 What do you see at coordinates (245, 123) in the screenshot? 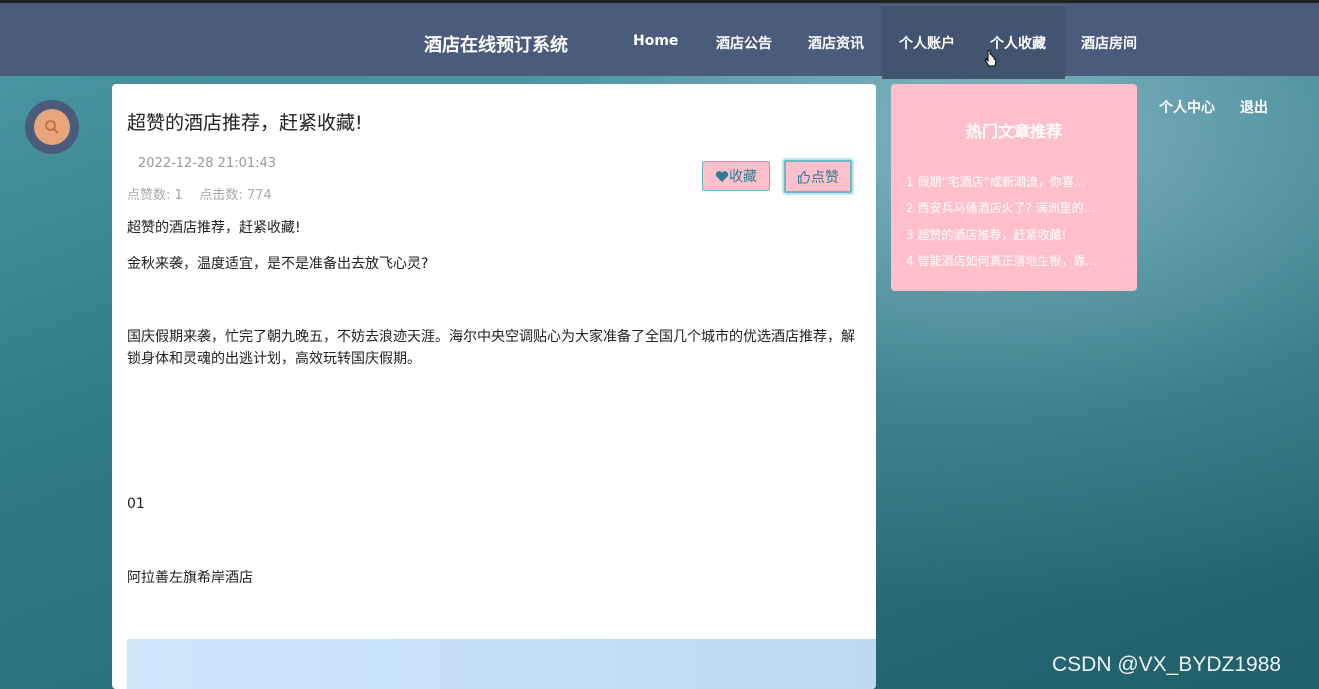
I see `article-title: 超赞的酒店推荐，赶紧收藏!` at bounding box center [245, 123].